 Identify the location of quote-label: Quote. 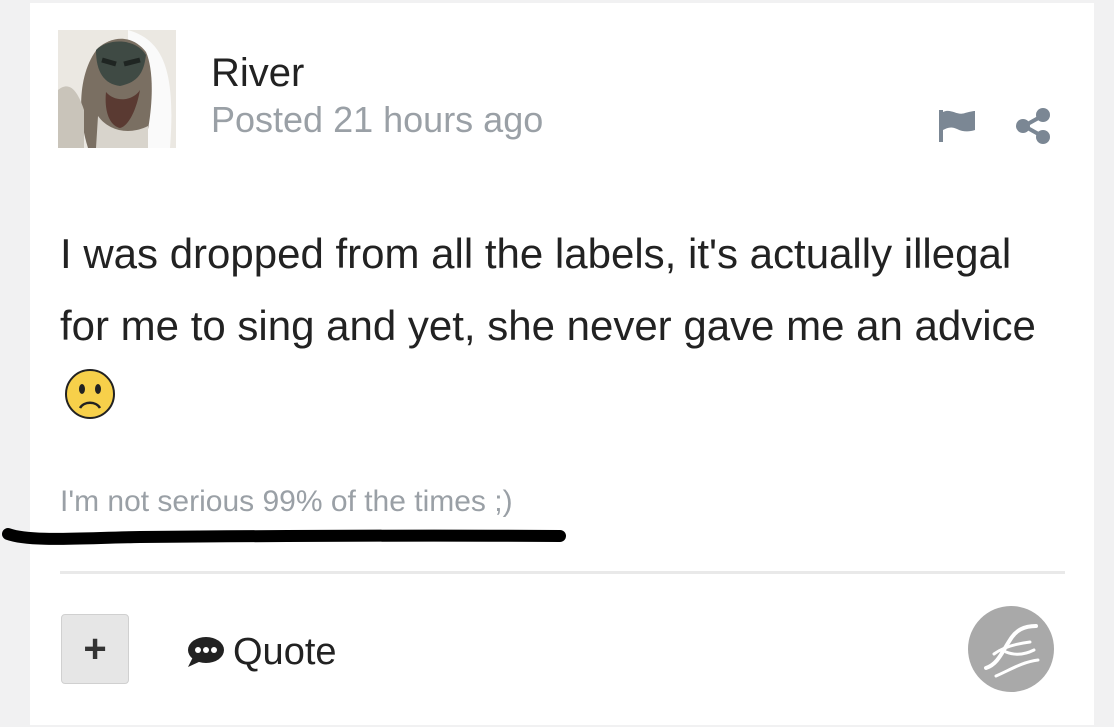
(285, 651).